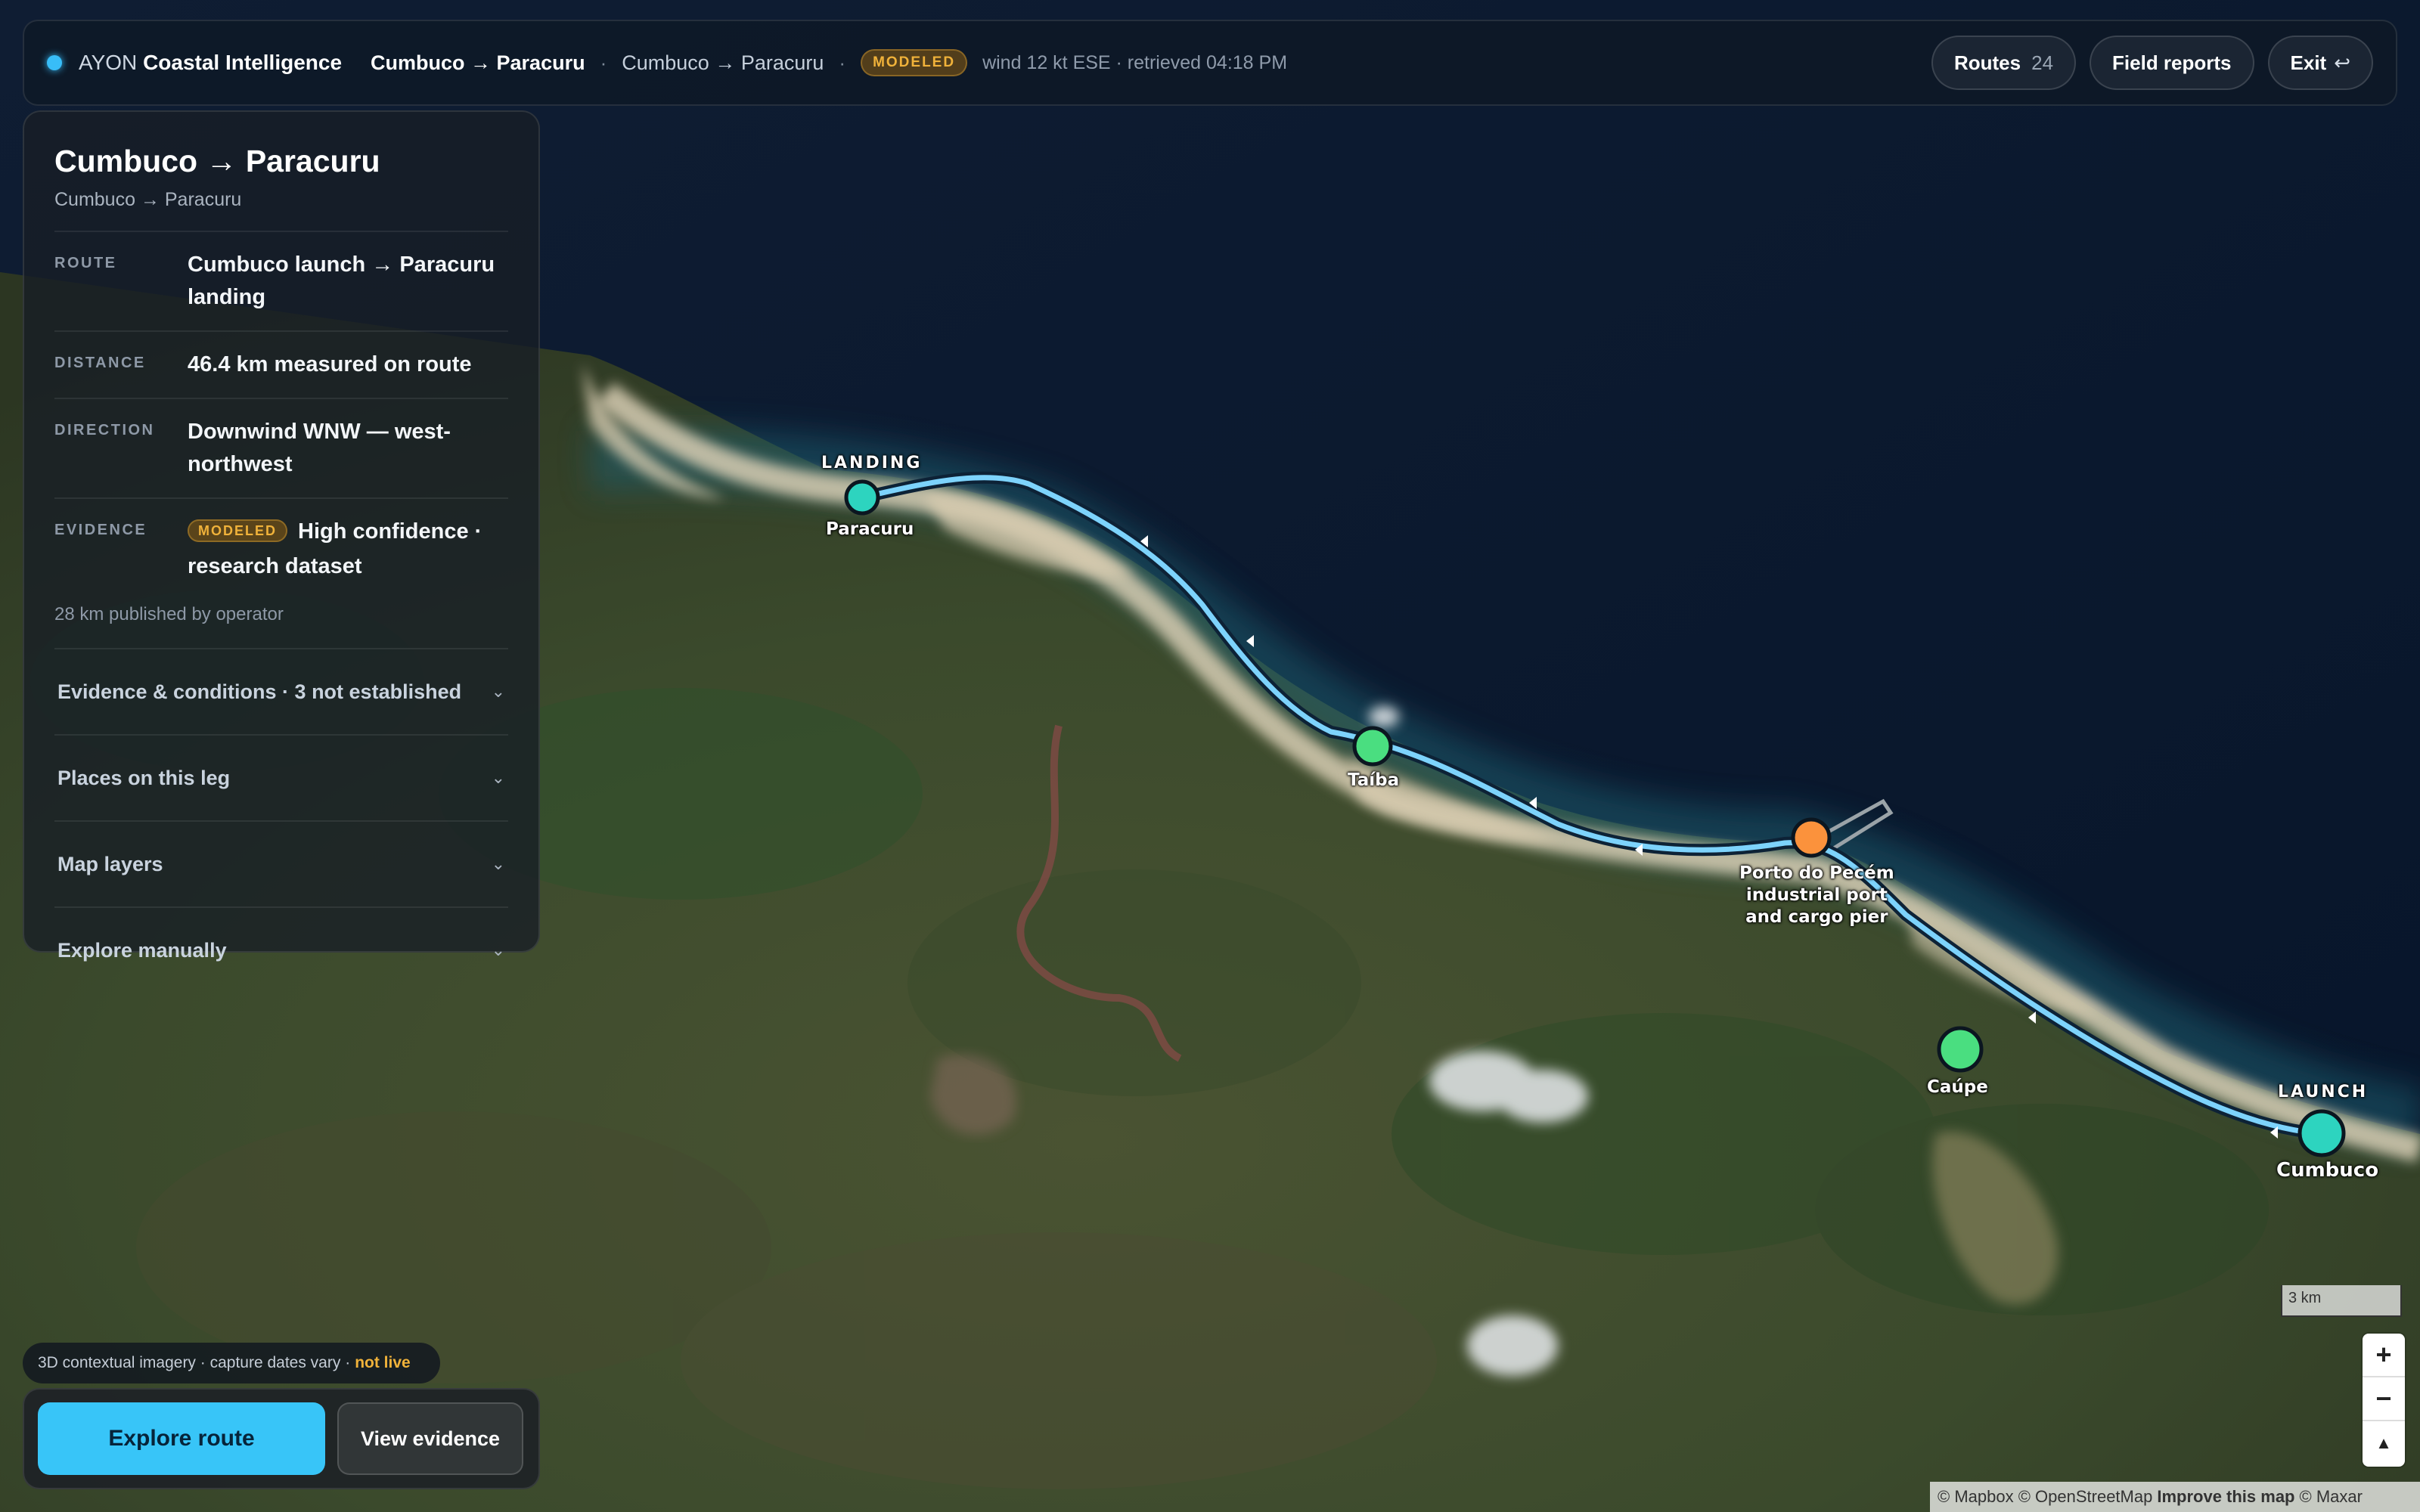 This screenshot has height=1512, width=2420. Describe the element at coordinates (2042, 62) in the screenshot. I see `routes-count: 24` at that location.